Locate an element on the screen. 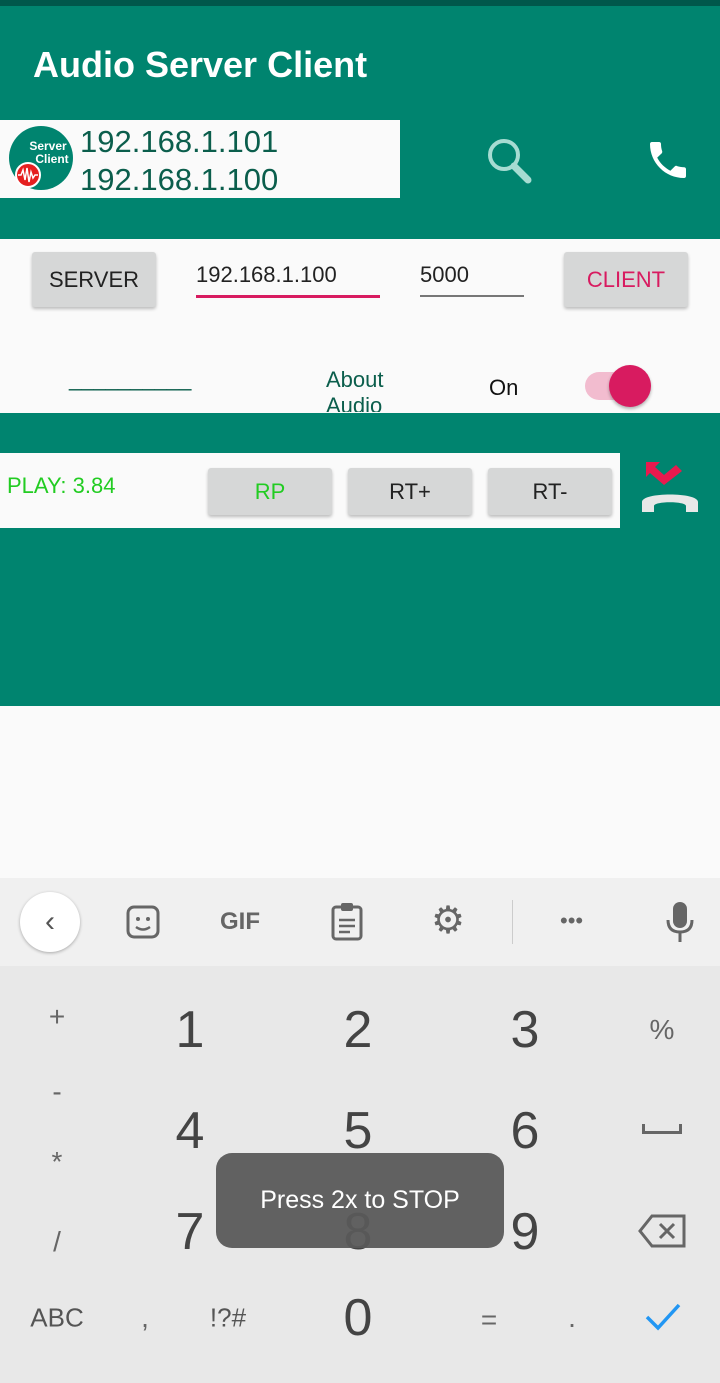 Image resolution: width=720 pixels, height=1383 pixels. toolbar-divider is located at coordinates (512, 922).